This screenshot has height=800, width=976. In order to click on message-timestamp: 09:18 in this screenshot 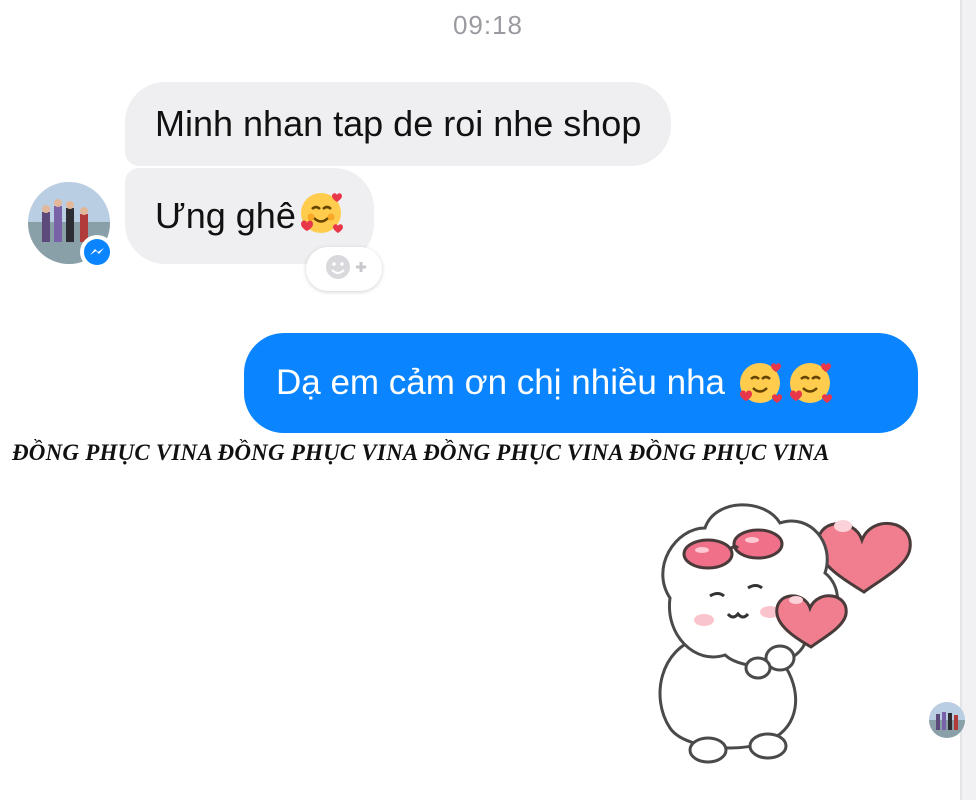, I will do `click(488, 25)`.